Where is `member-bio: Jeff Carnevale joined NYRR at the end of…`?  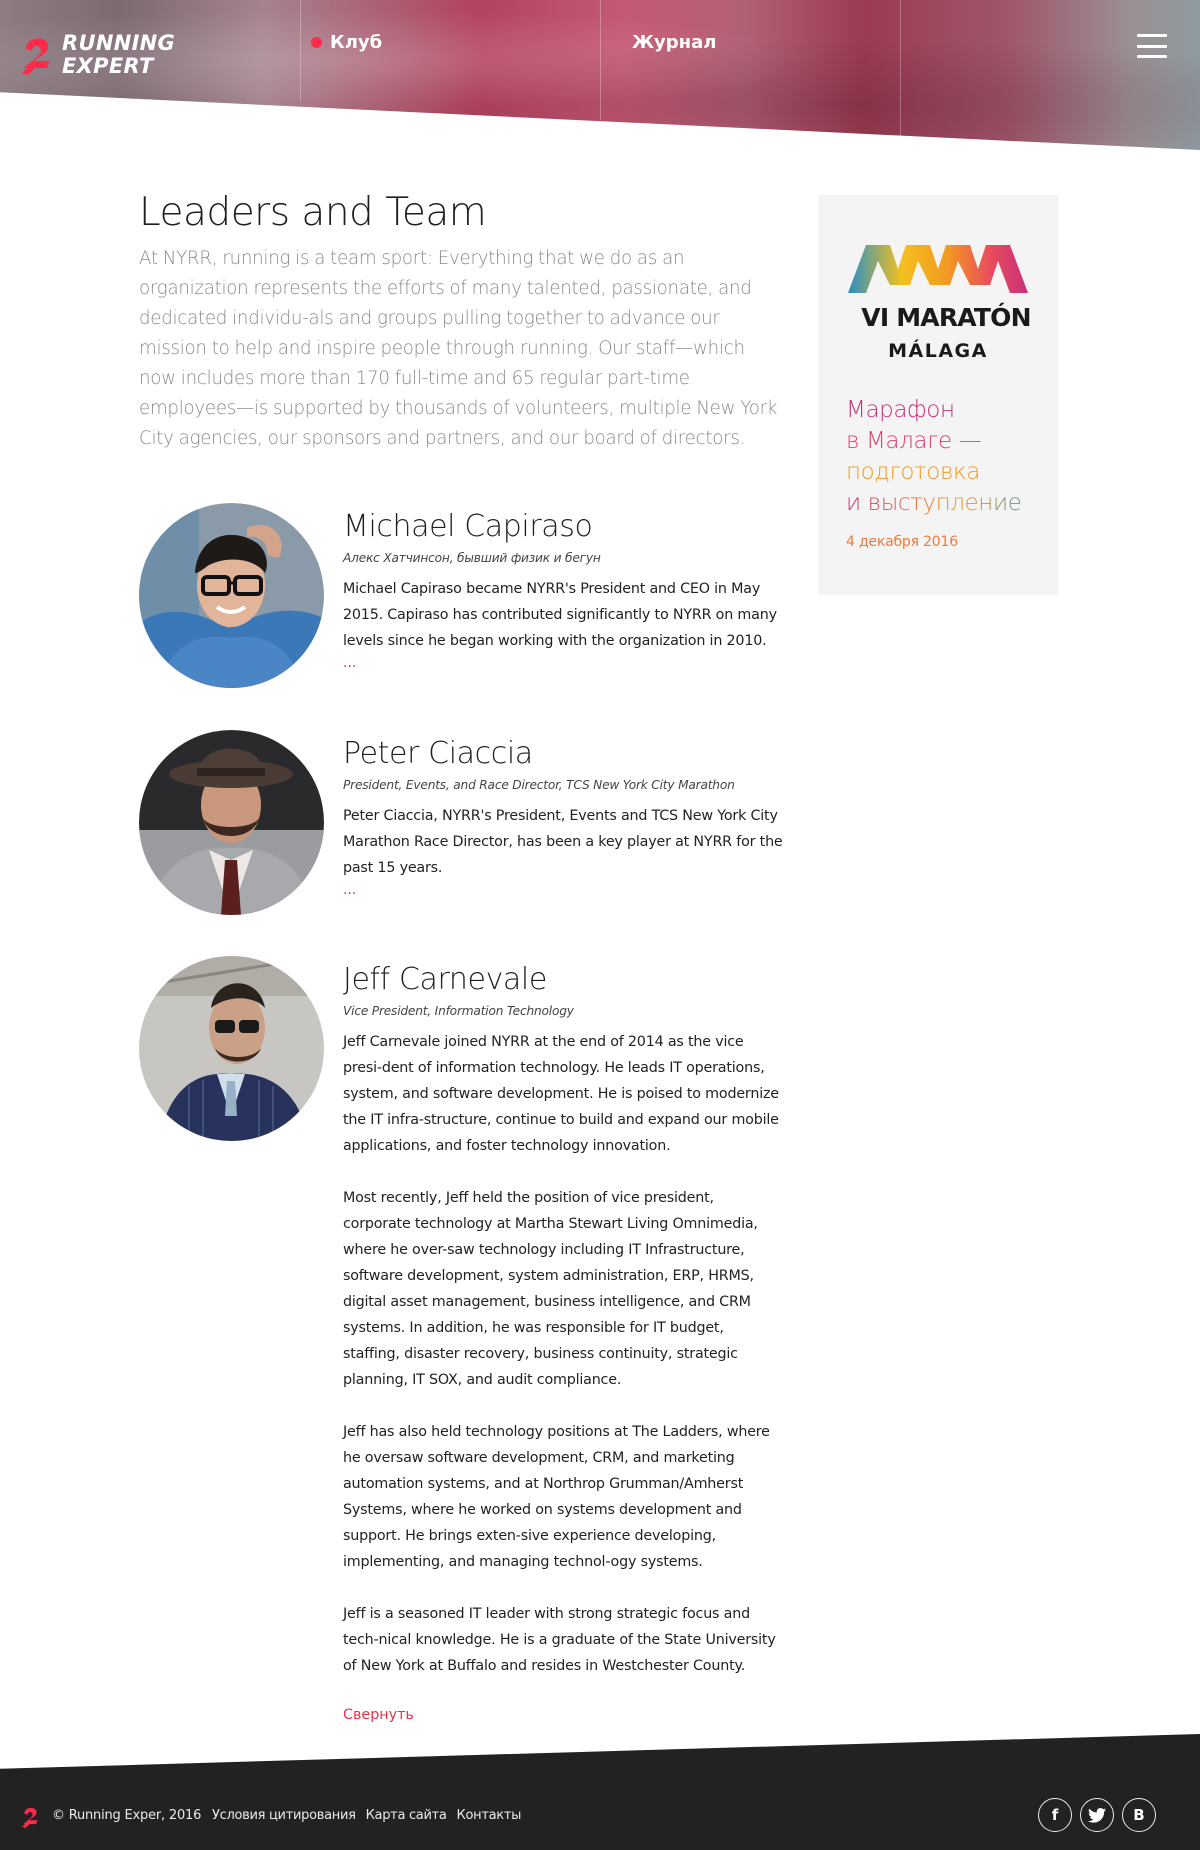 member-bio: Jeff Carnevale joined NYRR at the end of… is located at coordinates (563, 1354).